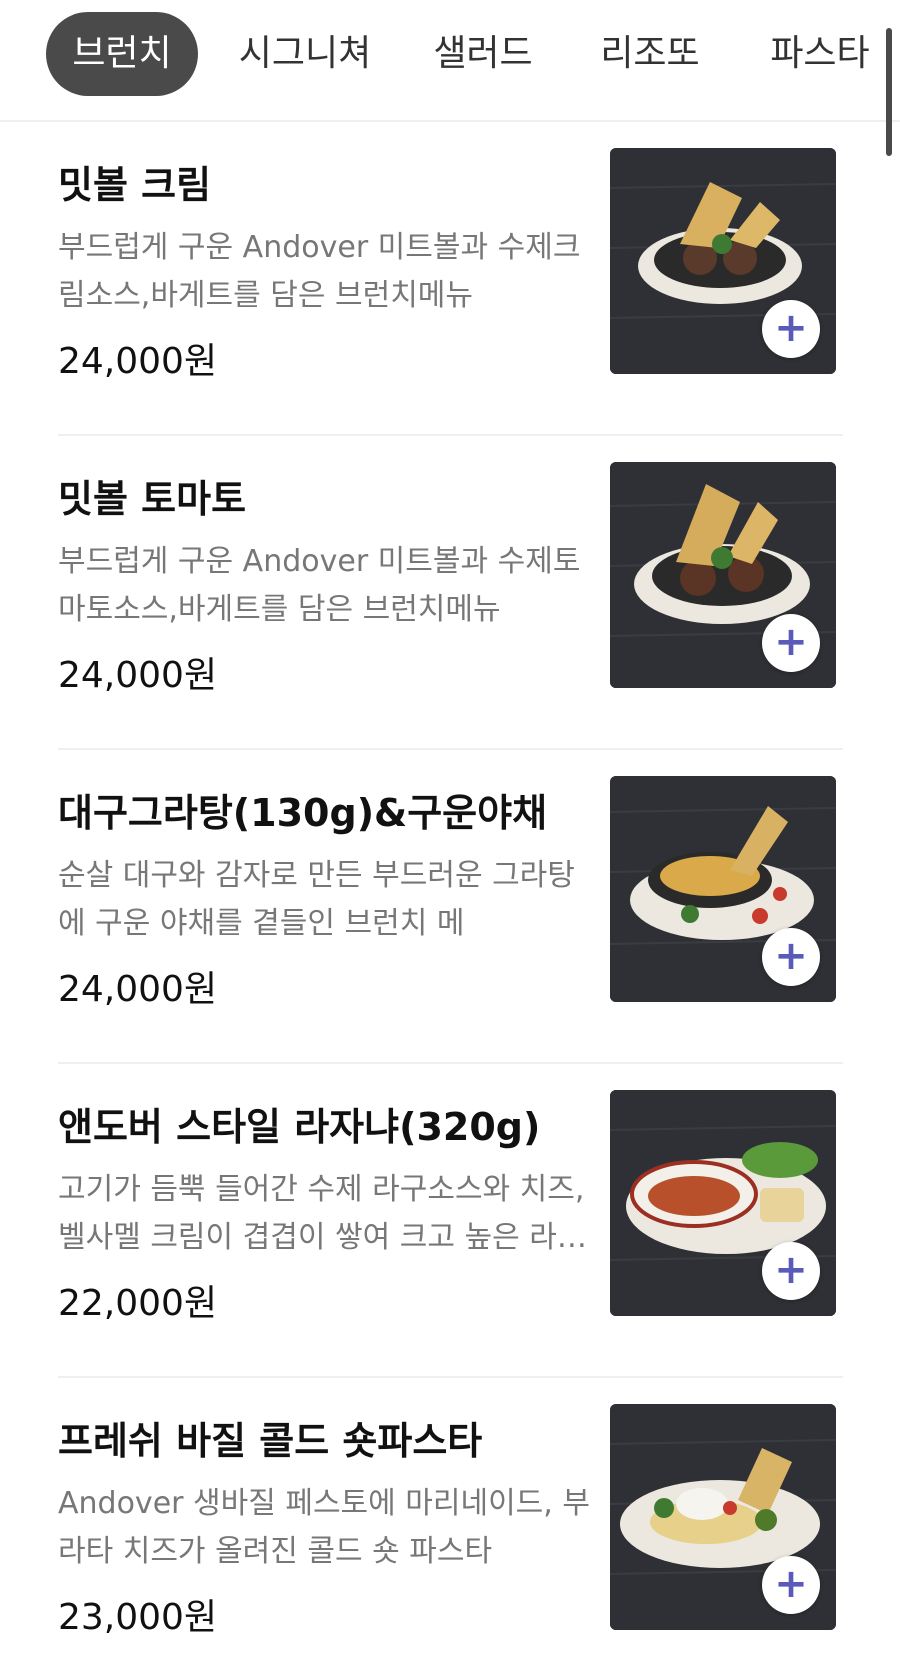  What do you see at coordinates (135, 185) in the screenshot?
I see `menu-item-name: 밋볼 크림` at bounding box center [135, 185].